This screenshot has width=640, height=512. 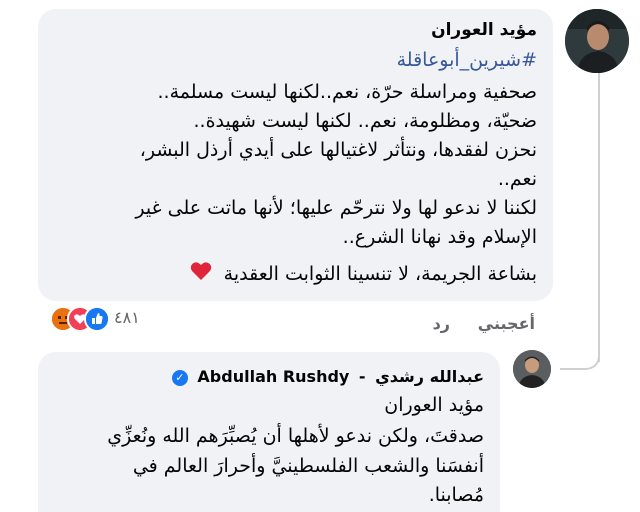 I want to click on comment-line-7-text: بشاعة الجريمة، لا تنسينا الثوابت العقدية, so click(x=380, y=274).